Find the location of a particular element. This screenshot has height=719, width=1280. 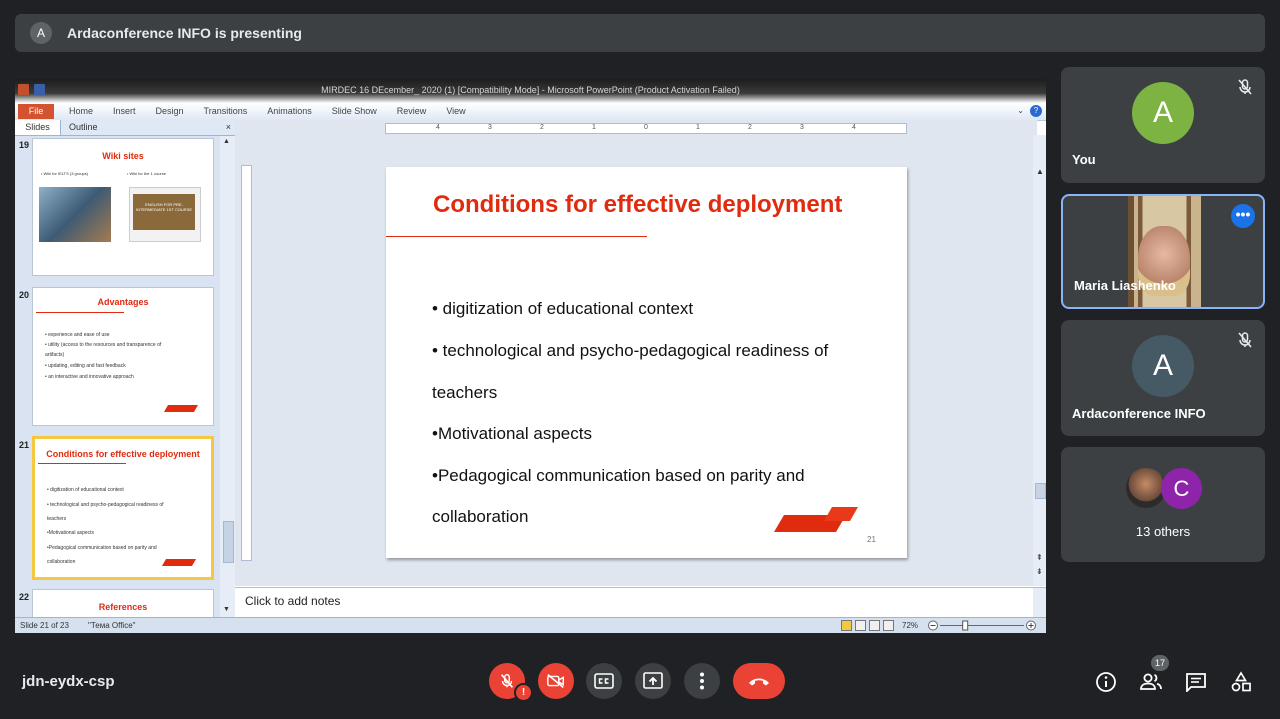

ruler-mark: 1 is located at coordinates (698, 127).